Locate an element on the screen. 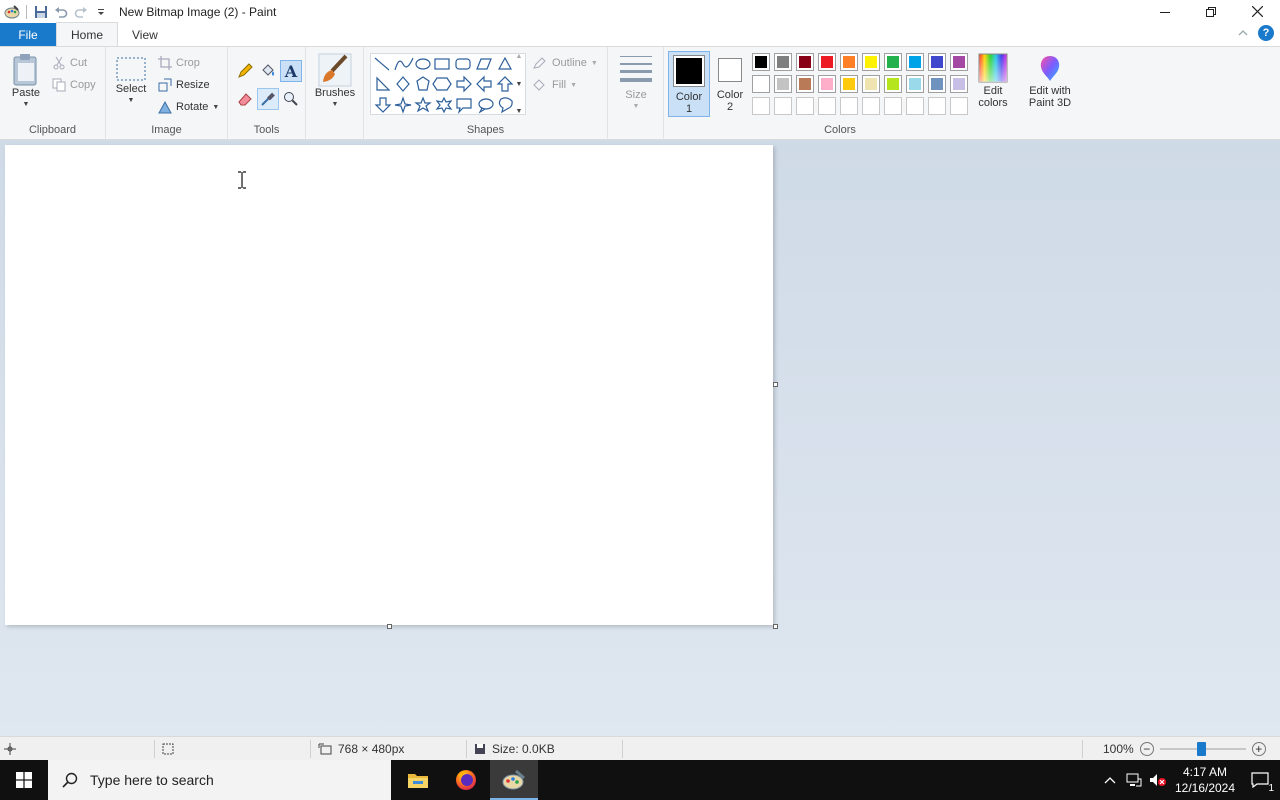 The width and height of the screenshot is (1280, 800). disk-icon is located at coordinates (480, 748).